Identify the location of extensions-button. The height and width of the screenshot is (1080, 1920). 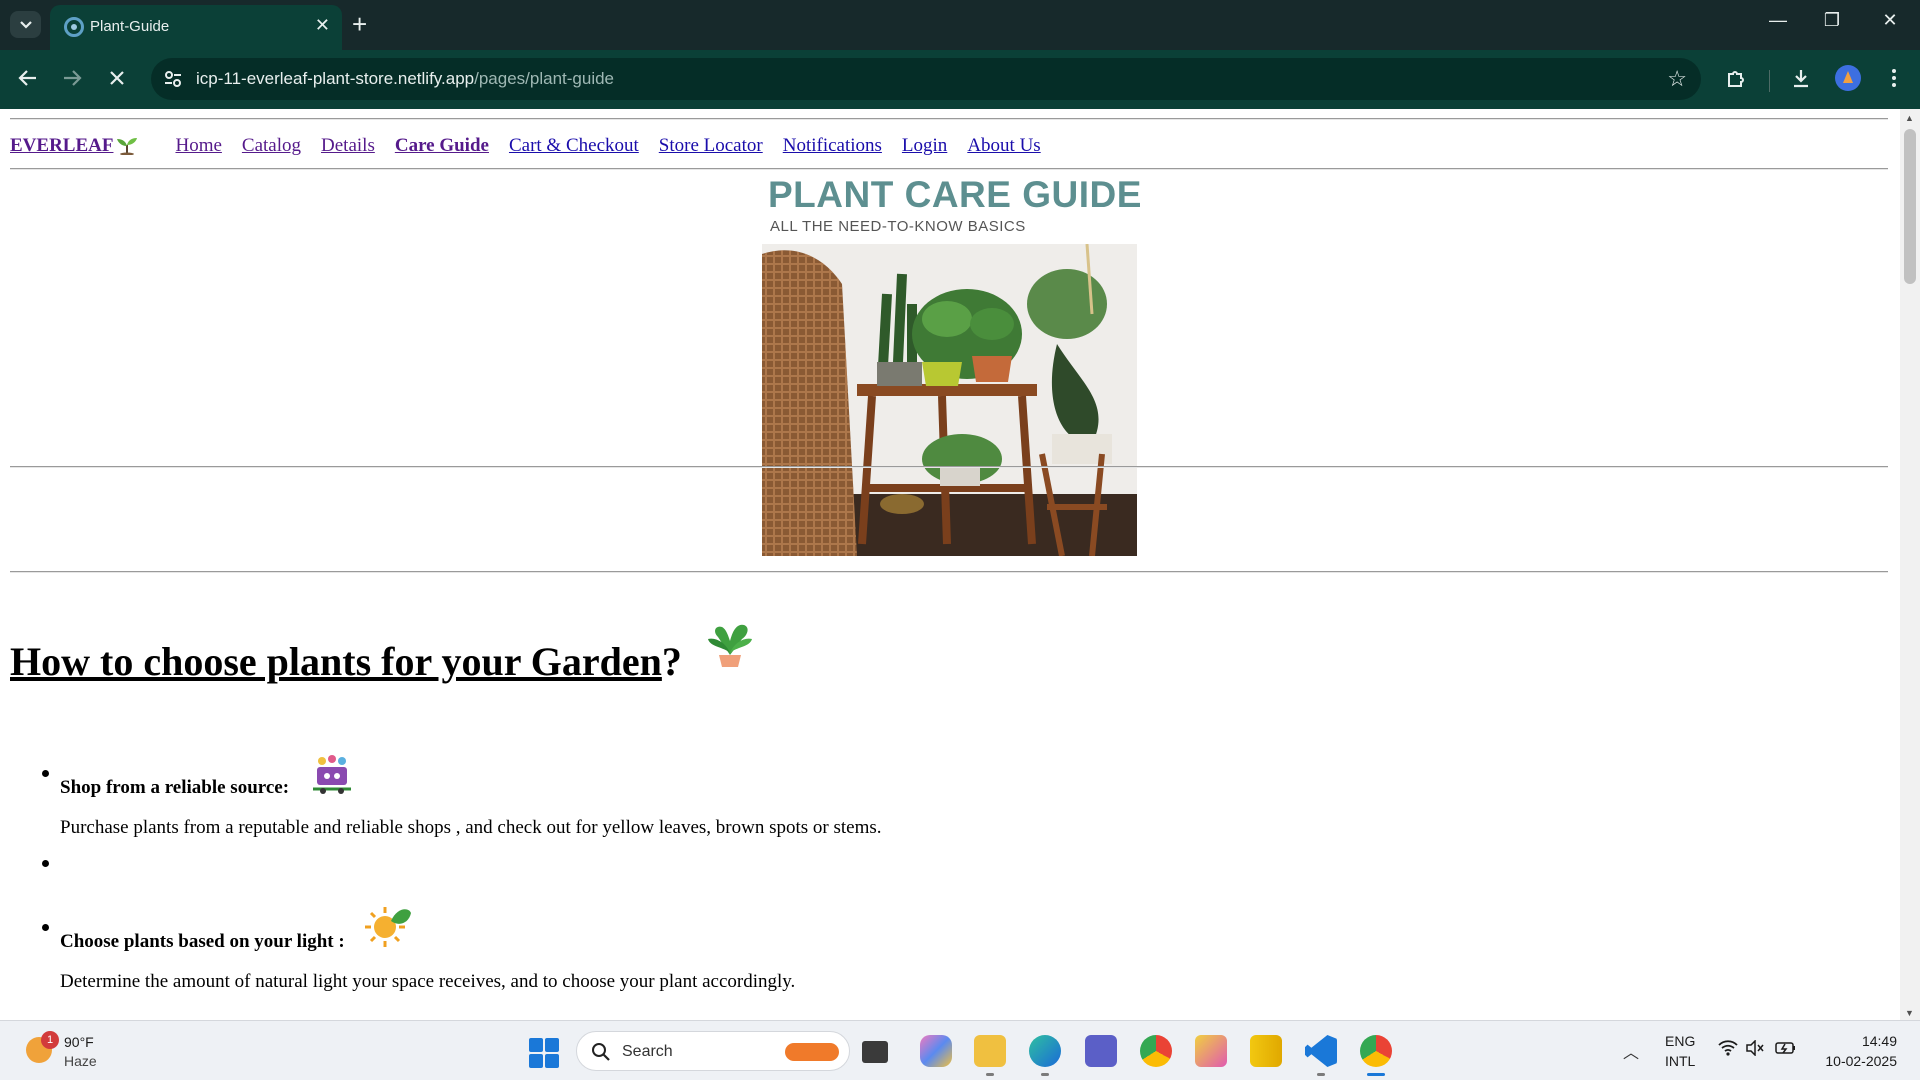
(1736, 78).